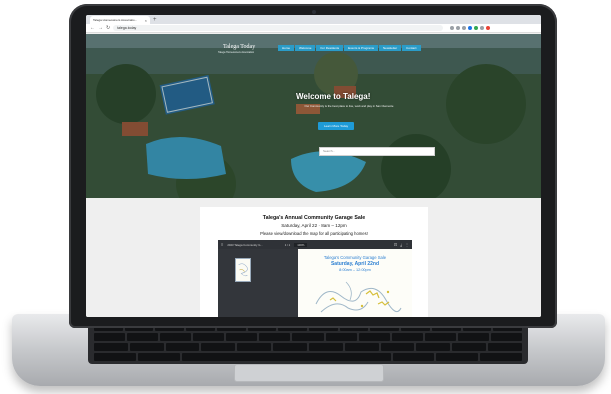 This screenshot has width=611, height=394. Describe the element at coordinates (146, 20) in the screenshot. I see `close-icon: ×` at that location.